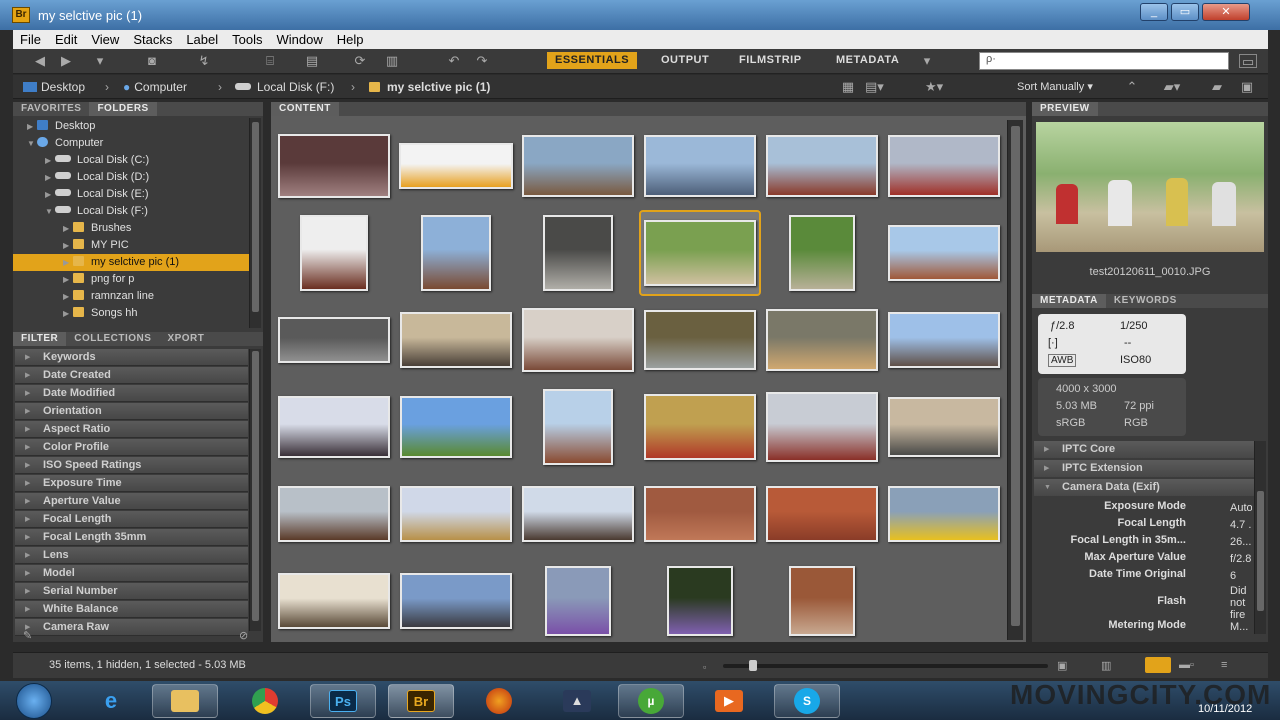 Image resolution: width=1280 pixels, height=720 pixels. I want to click on taskbar-explorer, so click(185, 701).